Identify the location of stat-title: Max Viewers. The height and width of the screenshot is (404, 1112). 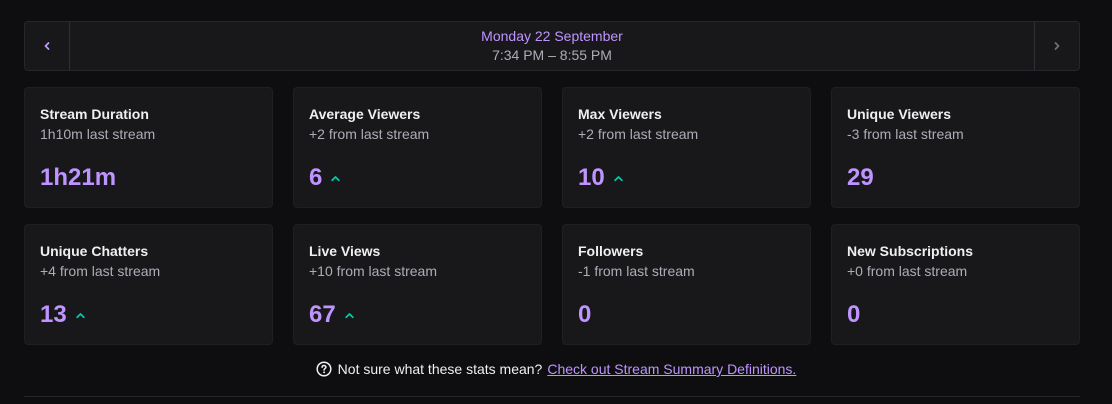
(620, 114).